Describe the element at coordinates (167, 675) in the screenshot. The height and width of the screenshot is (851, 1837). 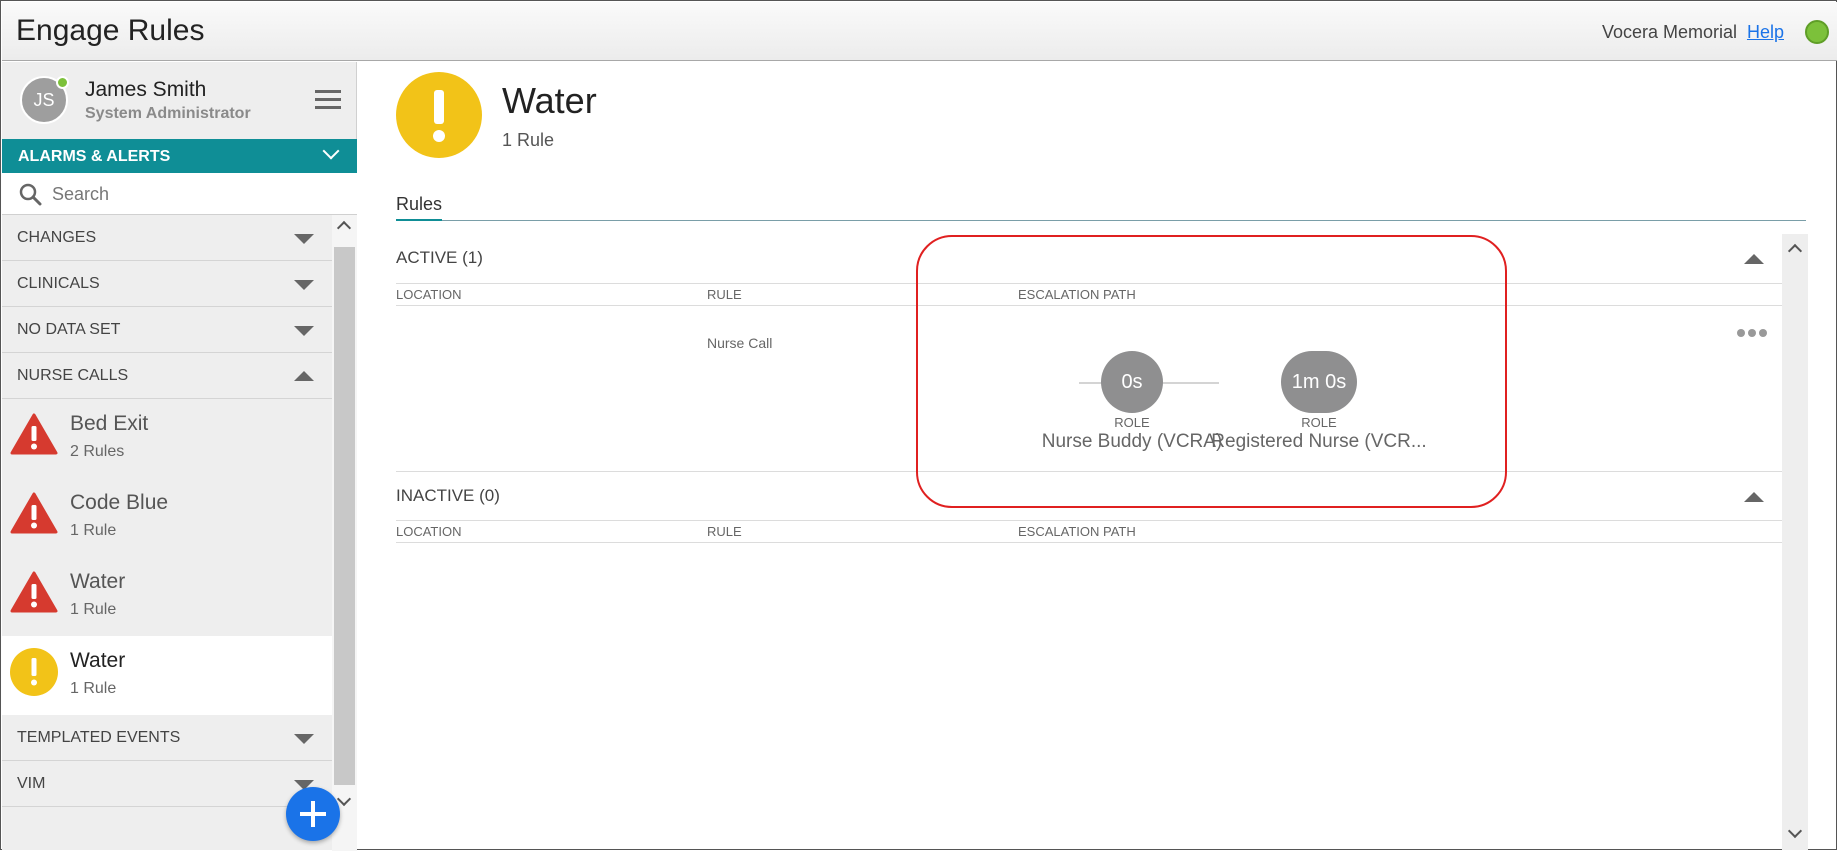
I see `list-item-water-yellow-selected: Water 1 Rule` at that location.